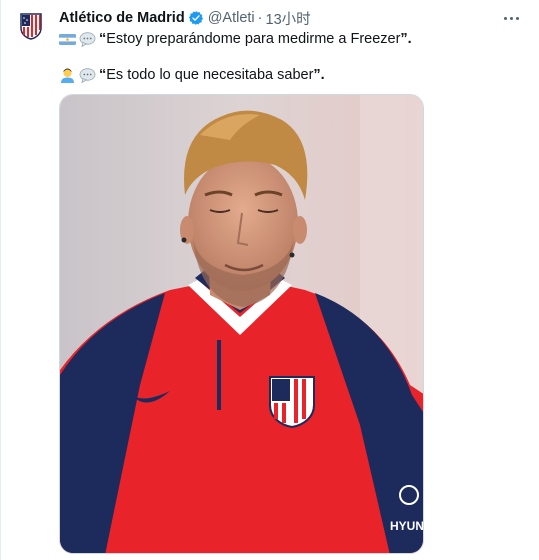 The image size is (539, 560). What do you see at coordinates (195, 18) in the screenshot?
I see `verified-badge-icon` at bounding box center [195, 18].